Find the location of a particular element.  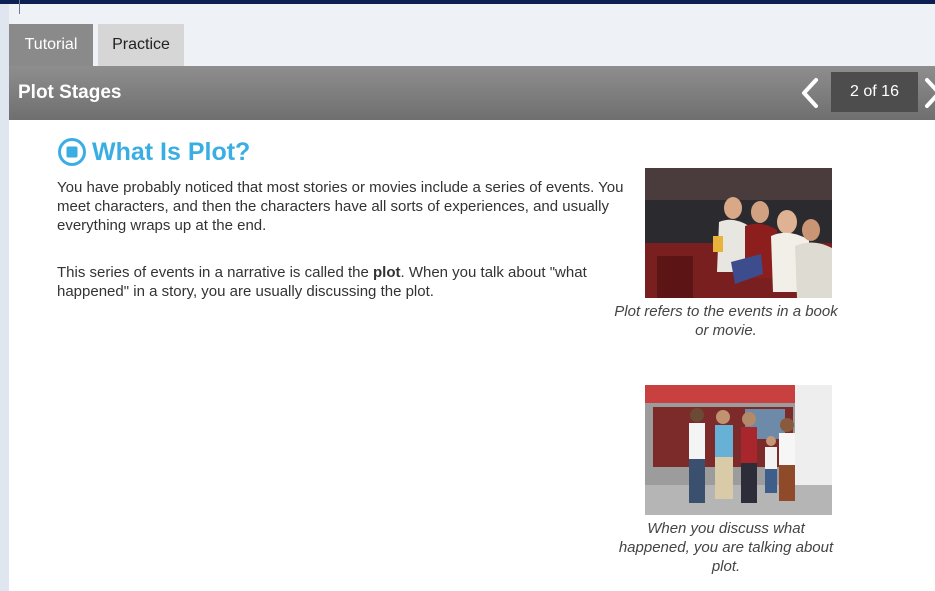

lesson-title: Plot Stages is located at coordinates (70, 92).